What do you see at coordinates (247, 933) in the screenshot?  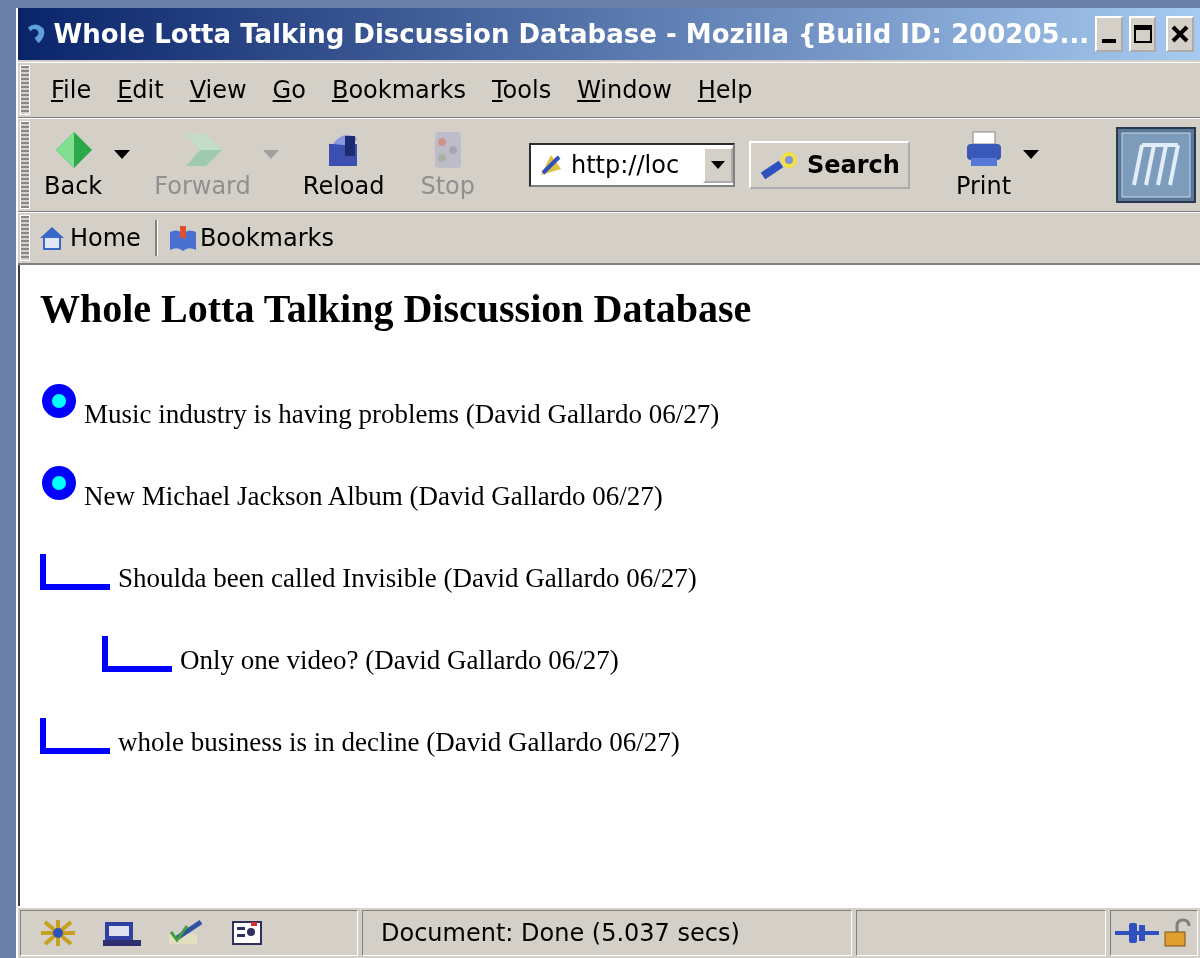 I see `address-book-icon` at bounding box center [247, 933].